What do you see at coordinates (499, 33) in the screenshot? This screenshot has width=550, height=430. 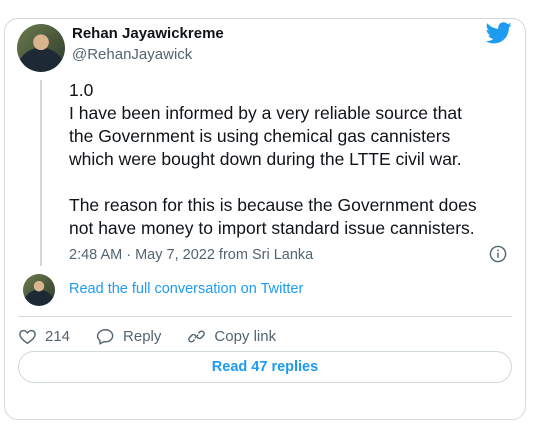 I see `twitter-bird-icon` at bounding box center [499, 33].